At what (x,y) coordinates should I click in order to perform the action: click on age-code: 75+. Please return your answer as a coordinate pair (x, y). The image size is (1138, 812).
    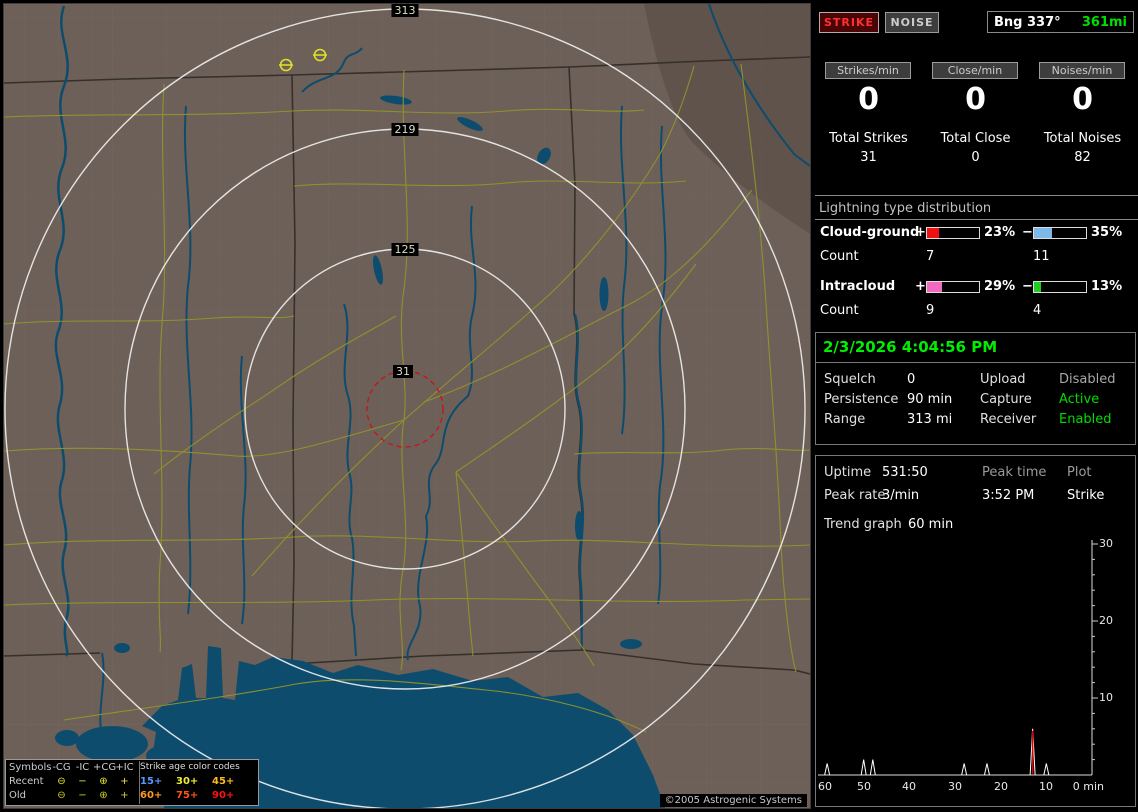
    Looking at the image, I should click on (187, 795).